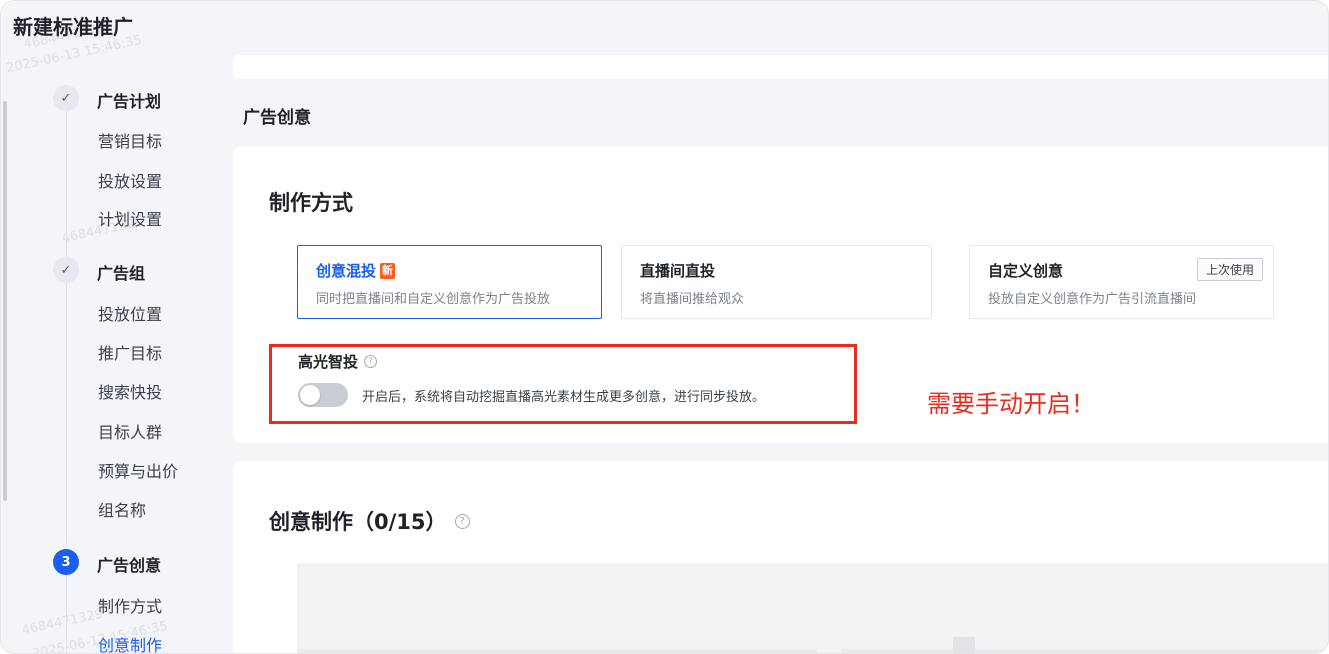  I want to click on step-title-ad-plan: 广告计划, so click(129, 100).